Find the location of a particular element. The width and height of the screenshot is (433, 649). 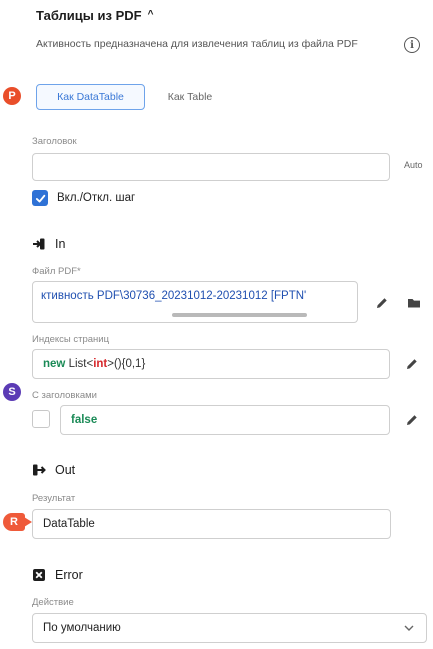

page-indexes-label: Индексы страниц is located at coordinates (71, 339).